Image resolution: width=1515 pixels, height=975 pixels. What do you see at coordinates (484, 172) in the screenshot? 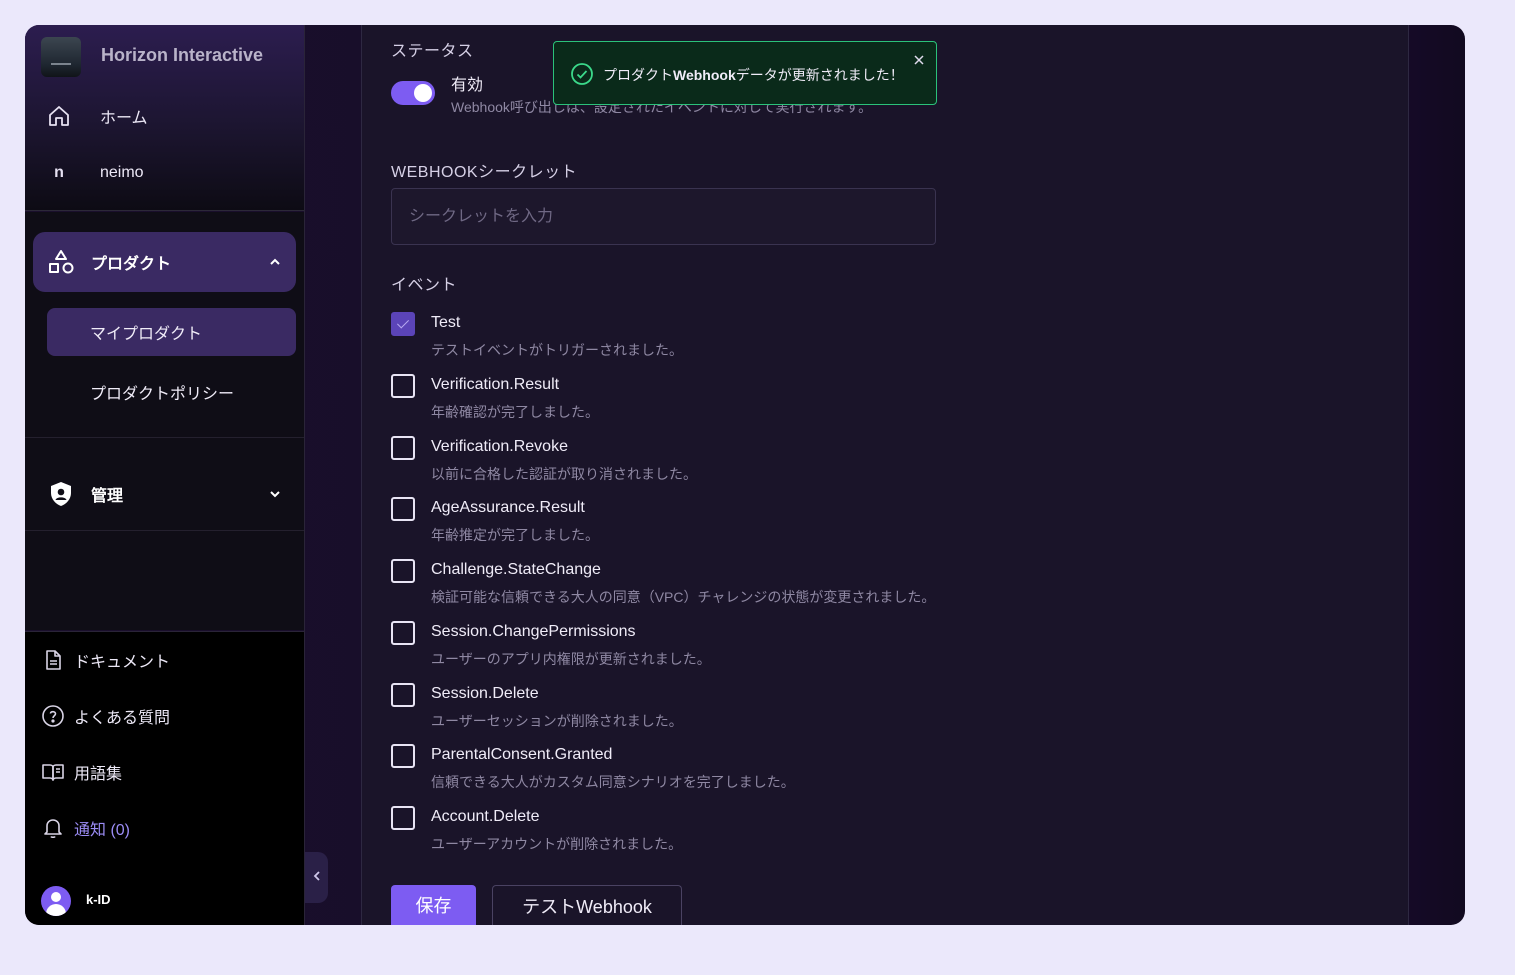
I see `secret-label: WEBHOOKシークレット` at bounding box center [484, 172].